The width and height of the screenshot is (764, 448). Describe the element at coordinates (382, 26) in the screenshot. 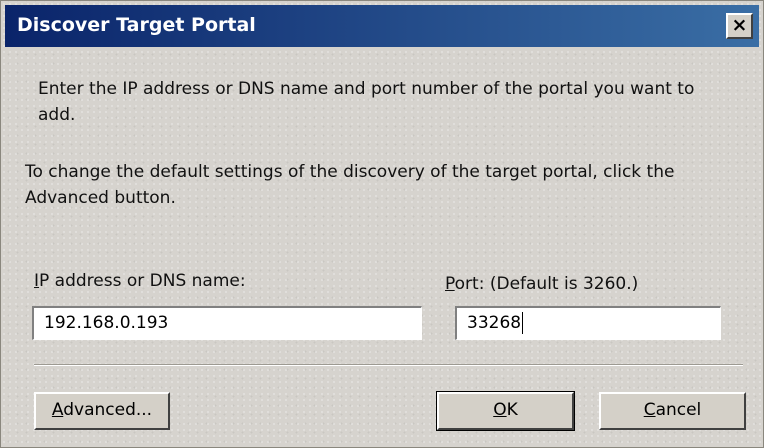

I see `title-bar: Discover Target Portal ×` at that location.